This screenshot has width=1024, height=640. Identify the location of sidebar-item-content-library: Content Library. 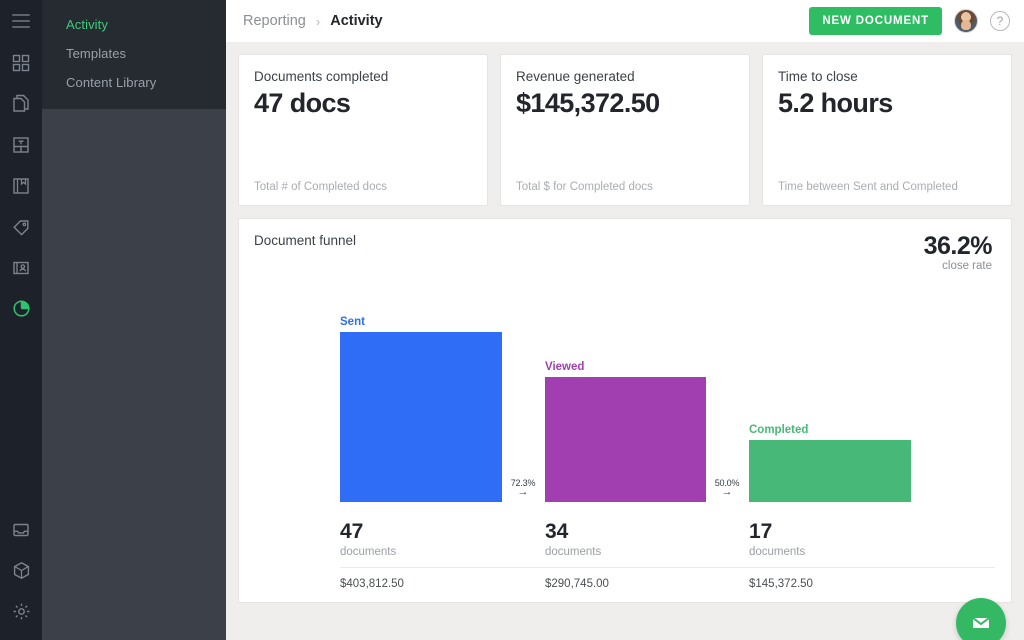
(134, 82).